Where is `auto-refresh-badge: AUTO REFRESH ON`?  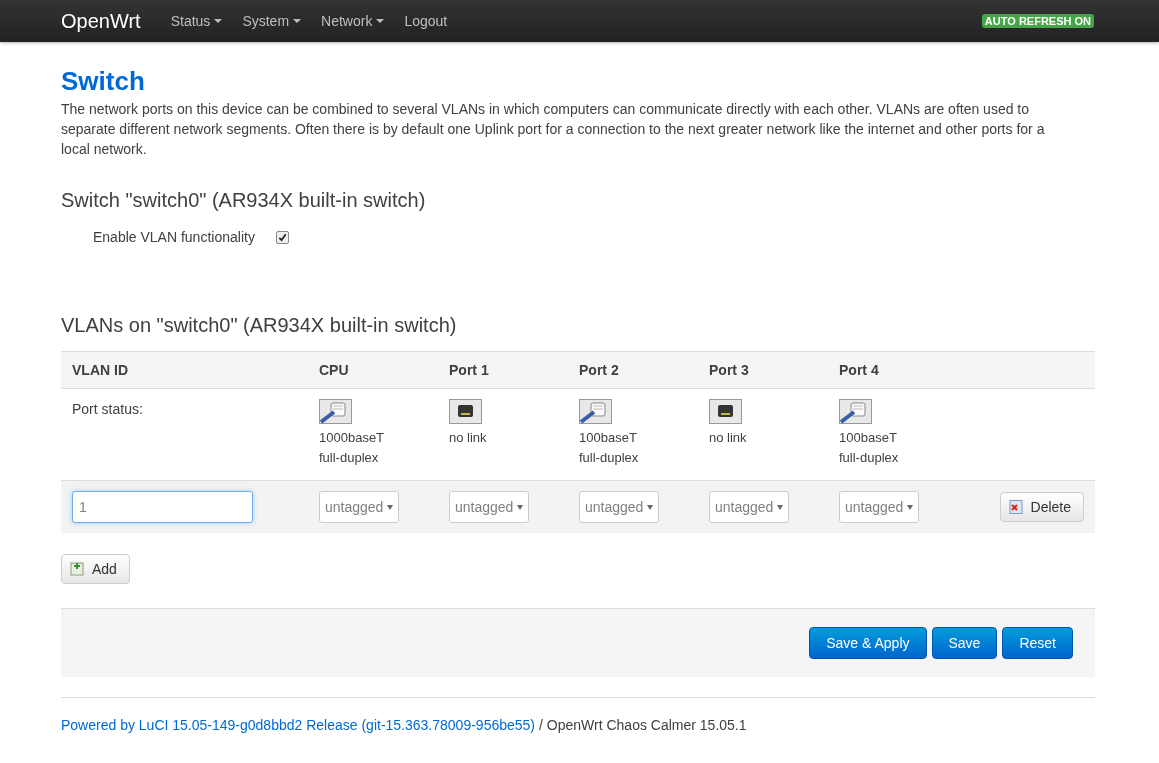
auto-refresh-badge: AUTO REFRESH ON is located at coordinates (1037, 21).